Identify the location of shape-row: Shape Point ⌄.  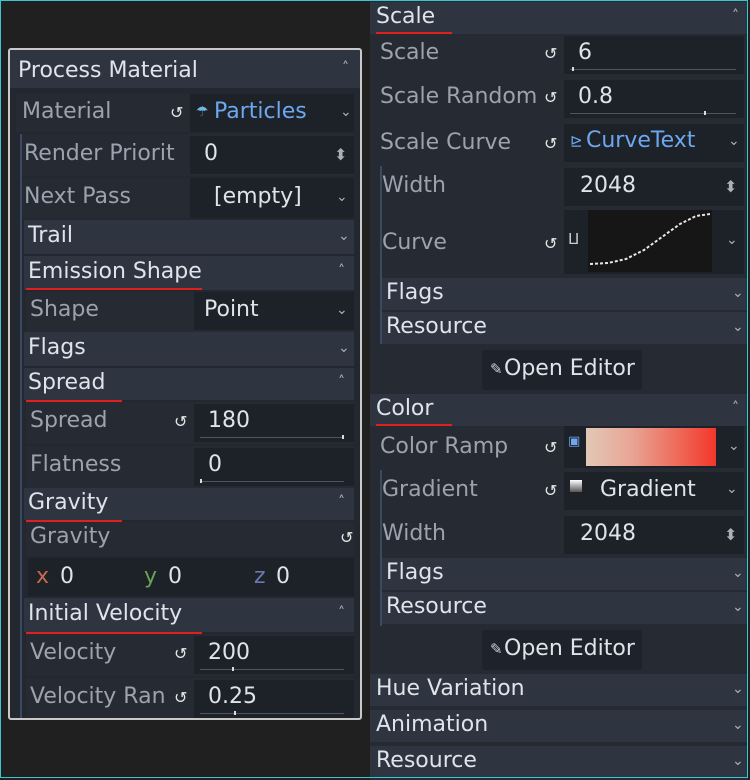
(190, 312).